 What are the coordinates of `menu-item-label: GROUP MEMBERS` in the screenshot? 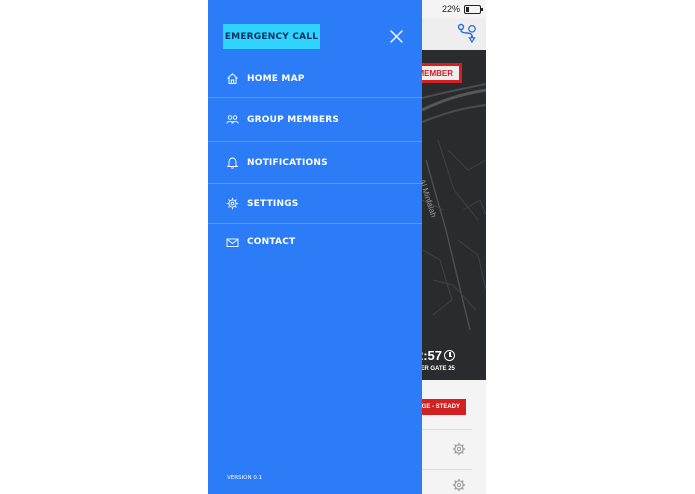 It's located at (293, 119).